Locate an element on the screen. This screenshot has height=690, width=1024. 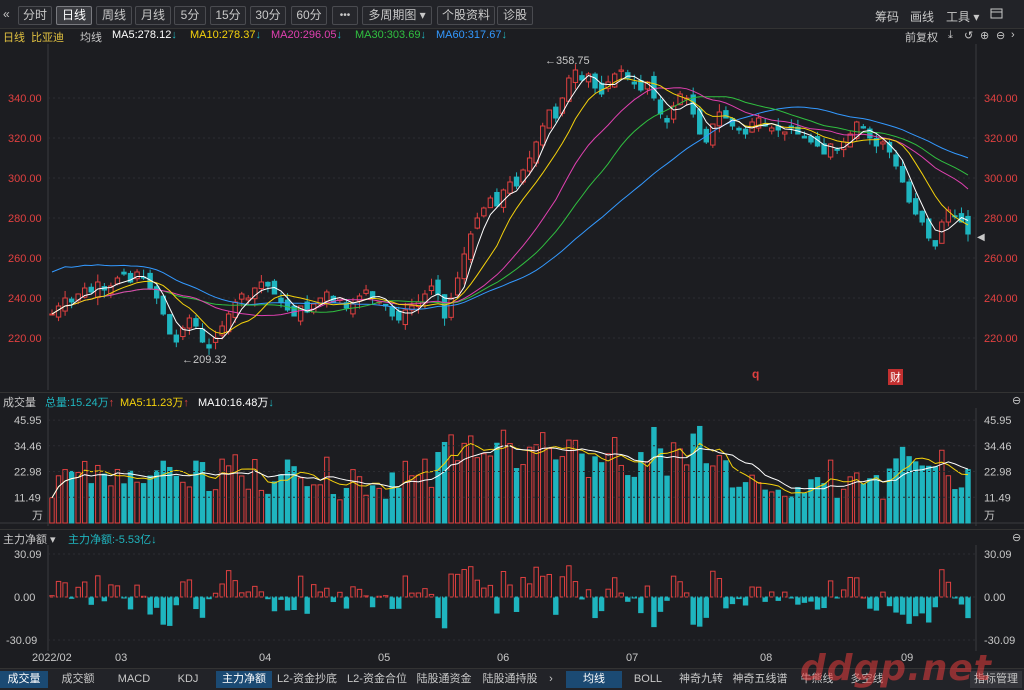
tab-macd: MACD is located at coordinates (134, 679).